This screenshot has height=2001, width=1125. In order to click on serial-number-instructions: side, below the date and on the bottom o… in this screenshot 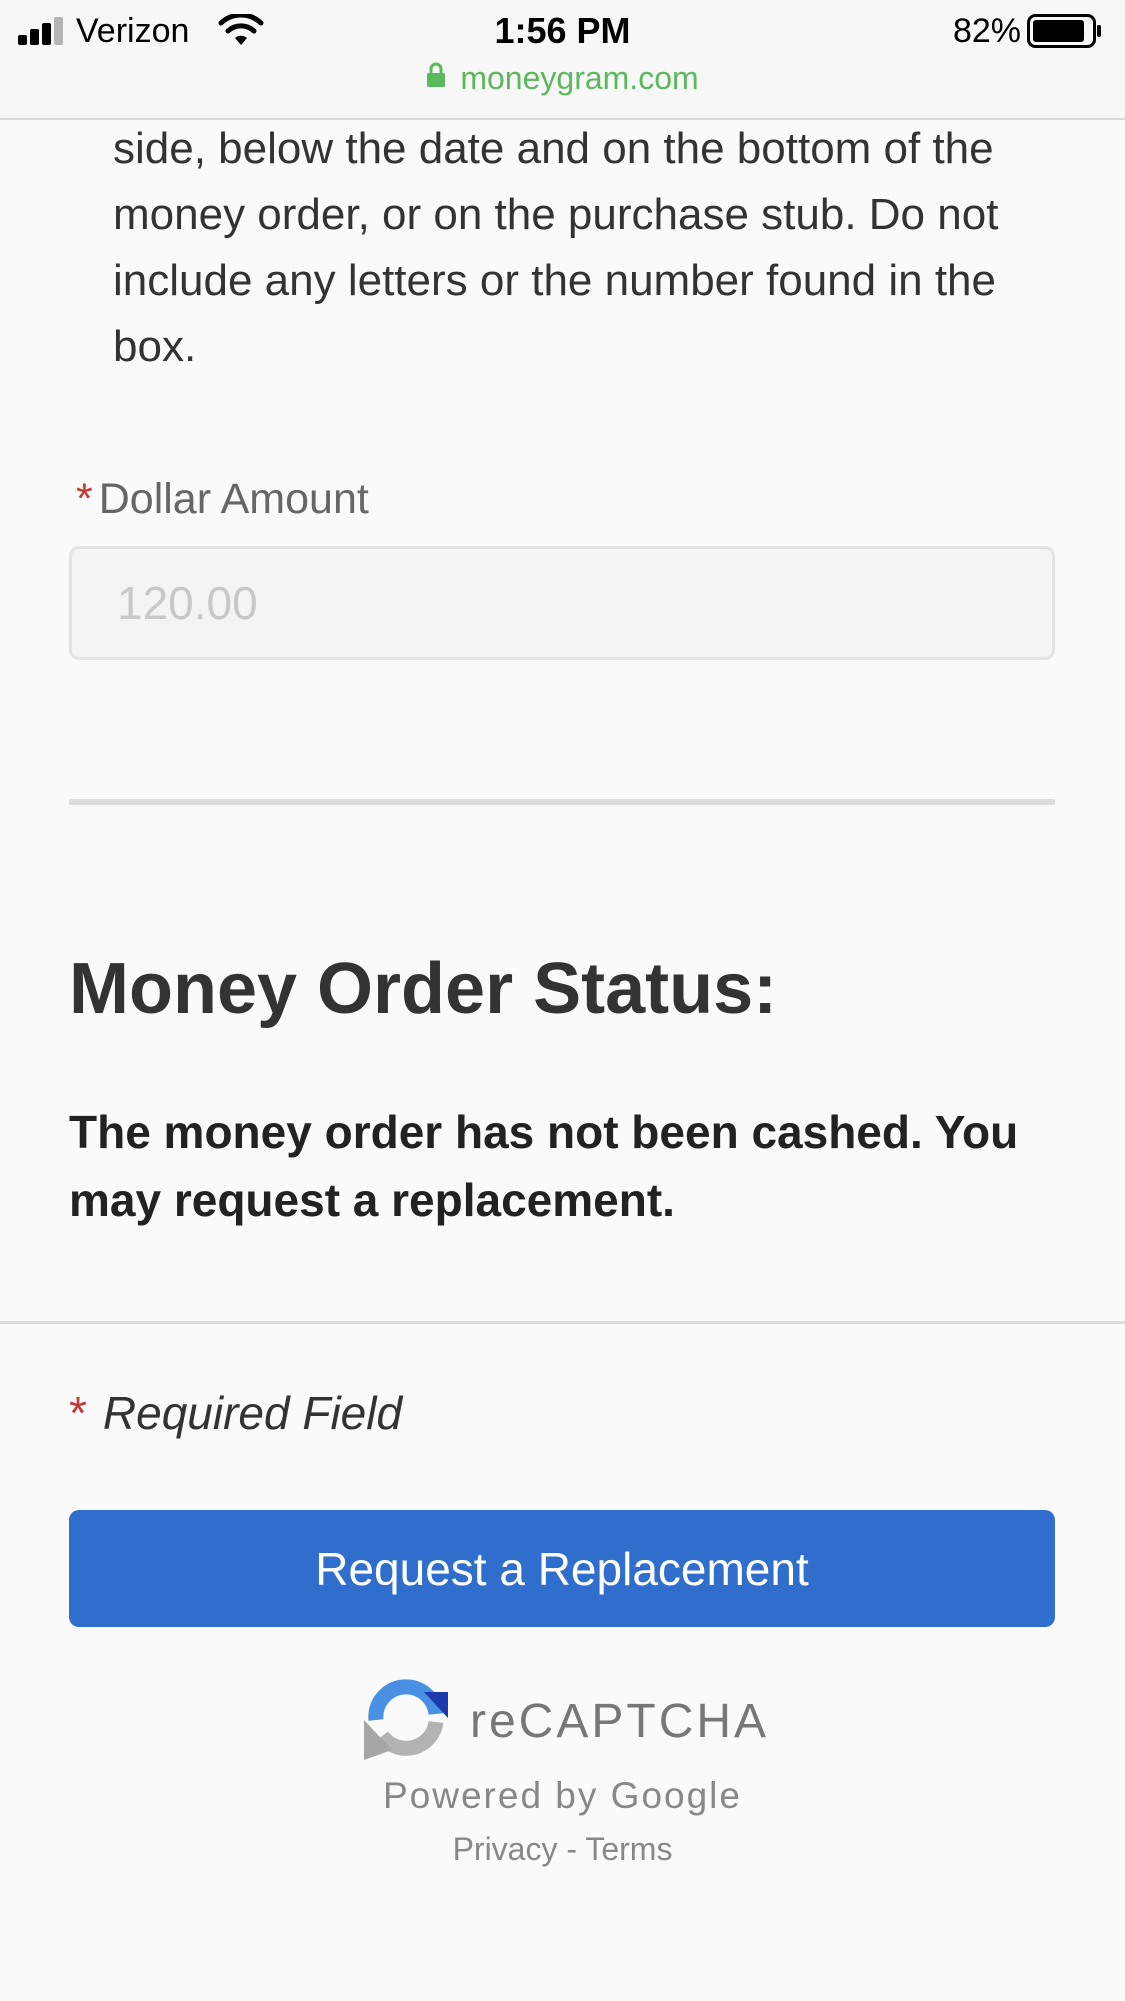, I will do `click(556, 247)`.